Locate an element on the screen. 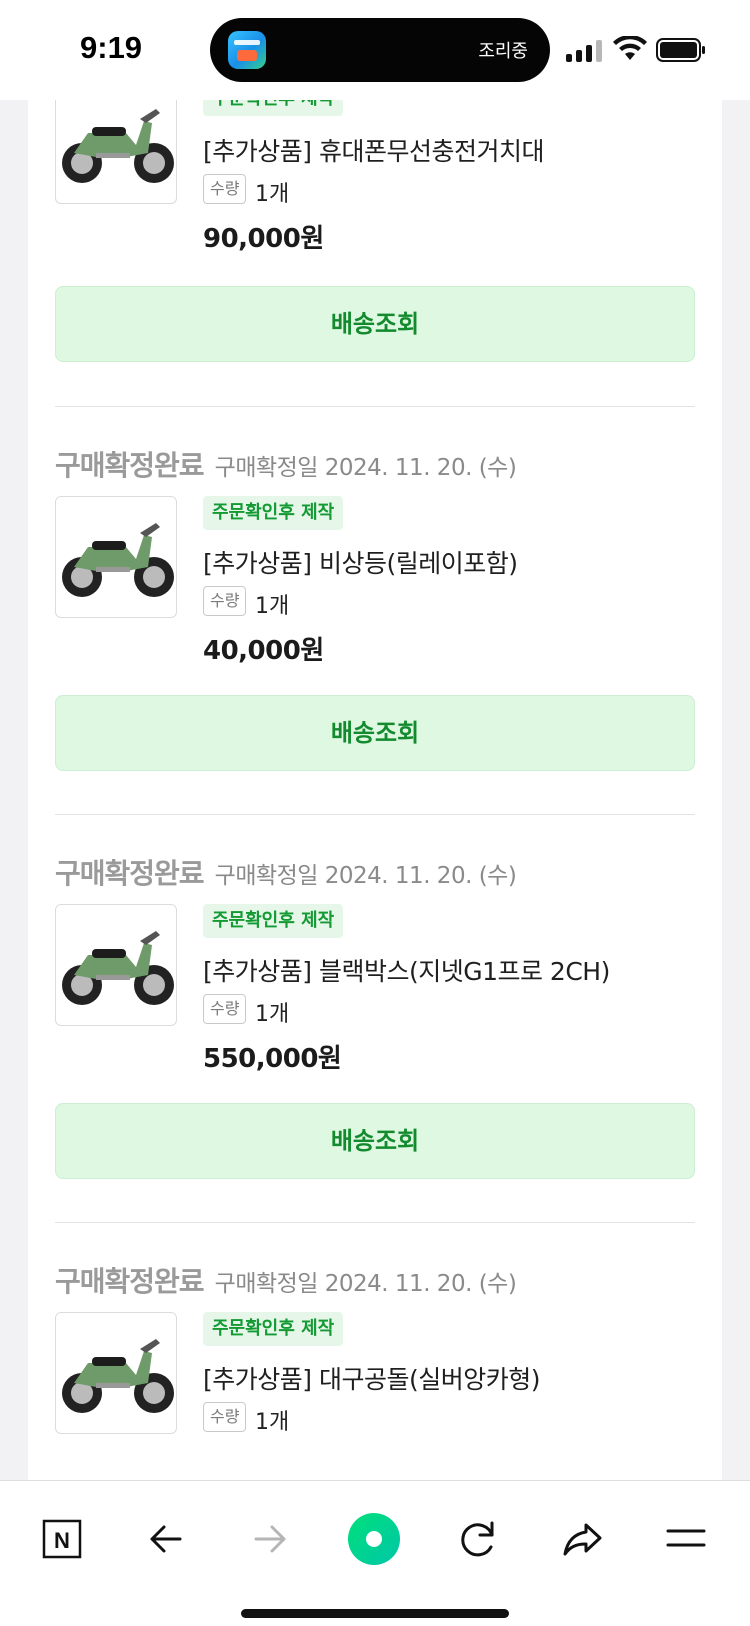 The width and height of the screenshot is (750, 1626). browser-toolbar: N is located at coordinates (375, 1553).